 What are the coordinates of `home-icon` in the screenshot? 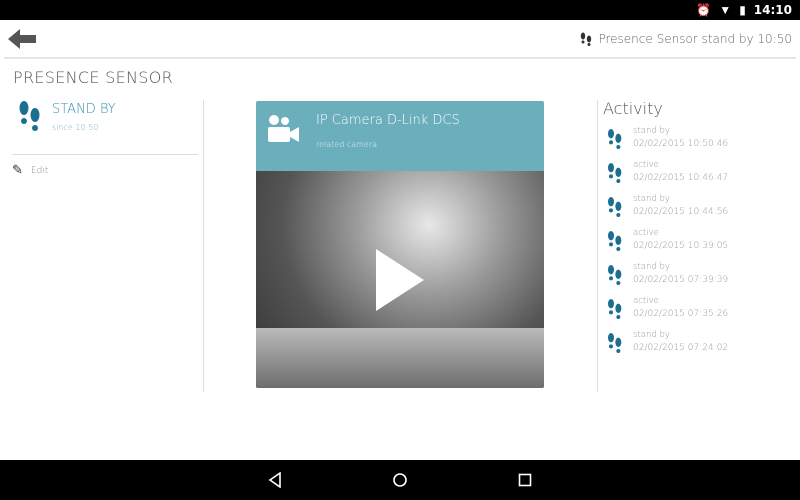 It's located at (400, 480).